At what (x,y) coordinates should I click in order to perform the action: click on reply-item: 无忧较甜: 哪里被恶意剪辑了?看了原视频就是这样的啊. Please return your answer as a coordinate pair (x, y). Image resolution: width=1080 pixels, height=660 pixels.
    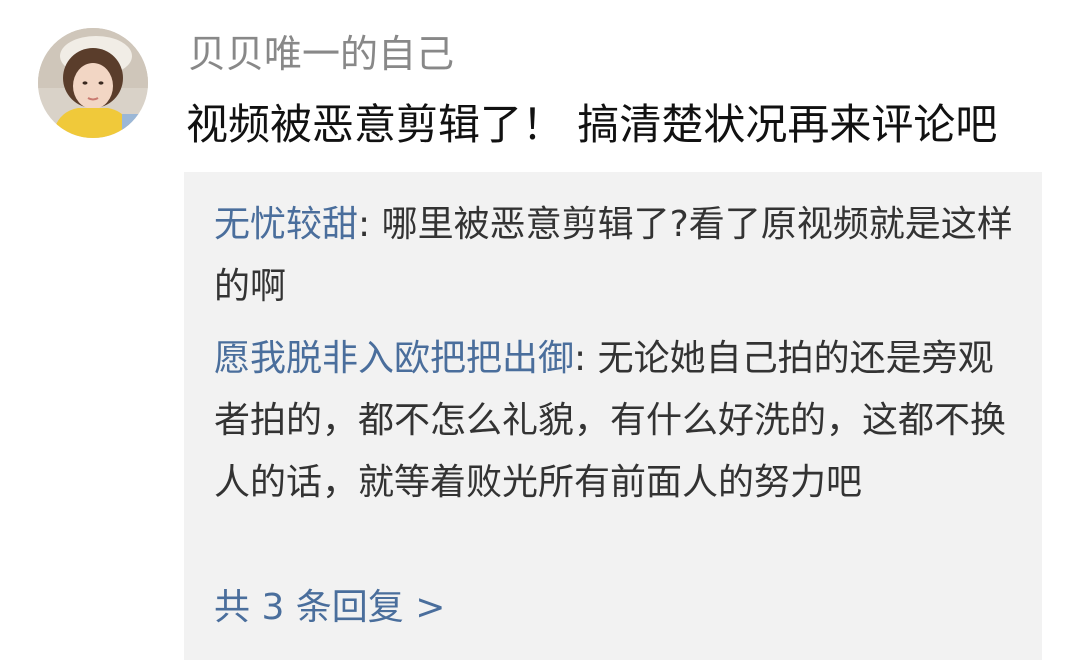
    Looking at the image, I should click on (614, 256).